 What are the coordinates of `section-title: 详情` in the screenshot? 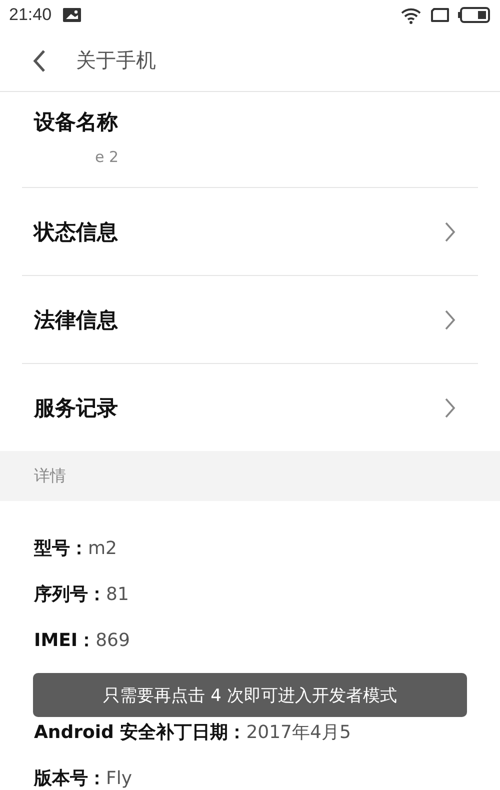 It's located at (50, 476).